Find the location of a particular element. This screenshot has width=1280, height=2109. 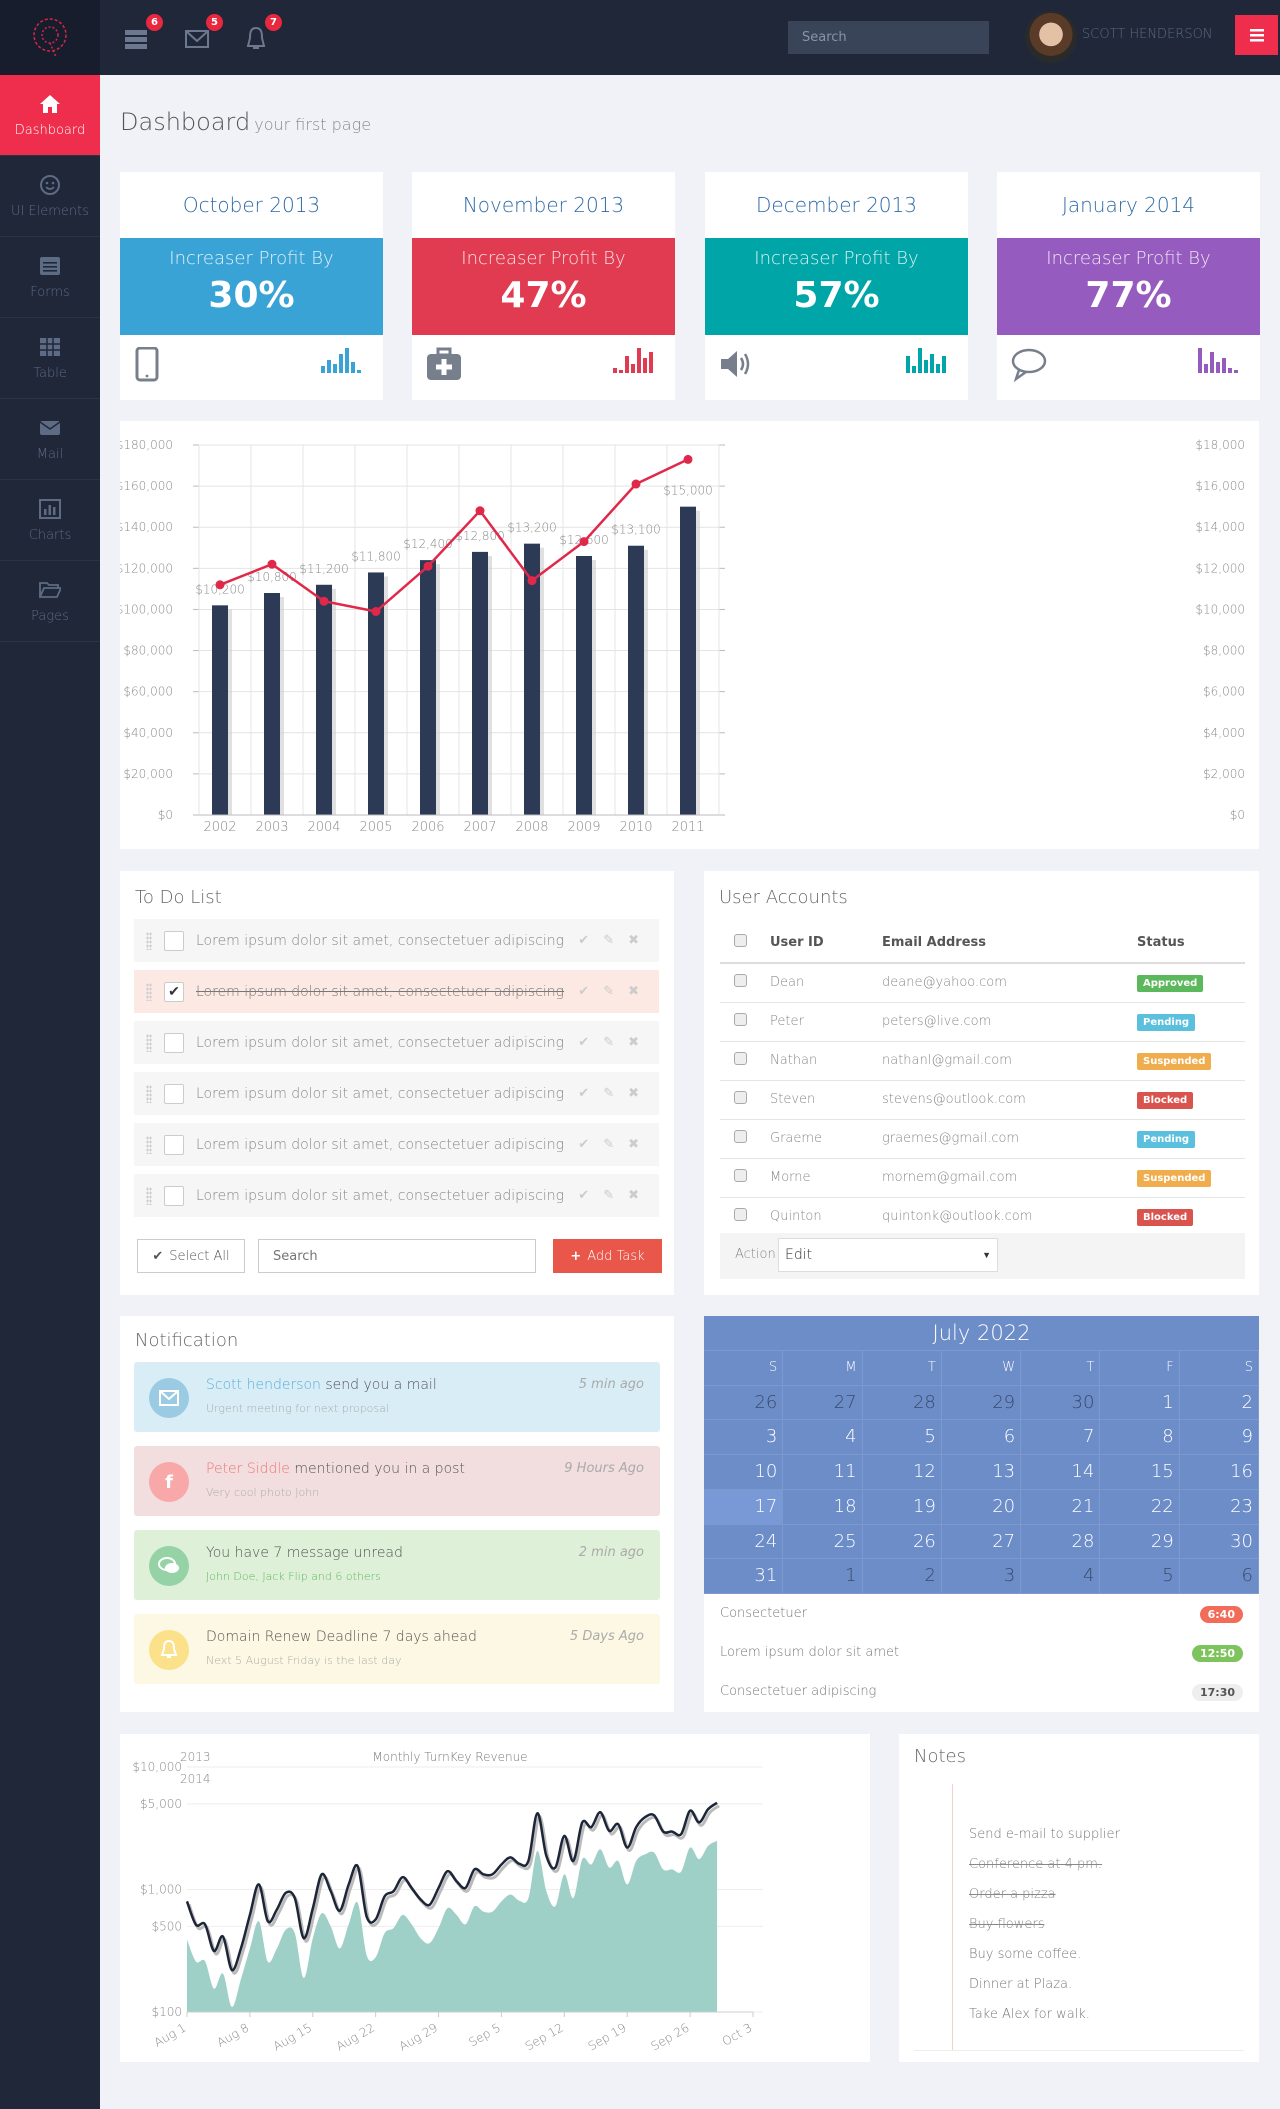

note-item: Conference at 4 pm. is located at coordinates (1044, 1865).